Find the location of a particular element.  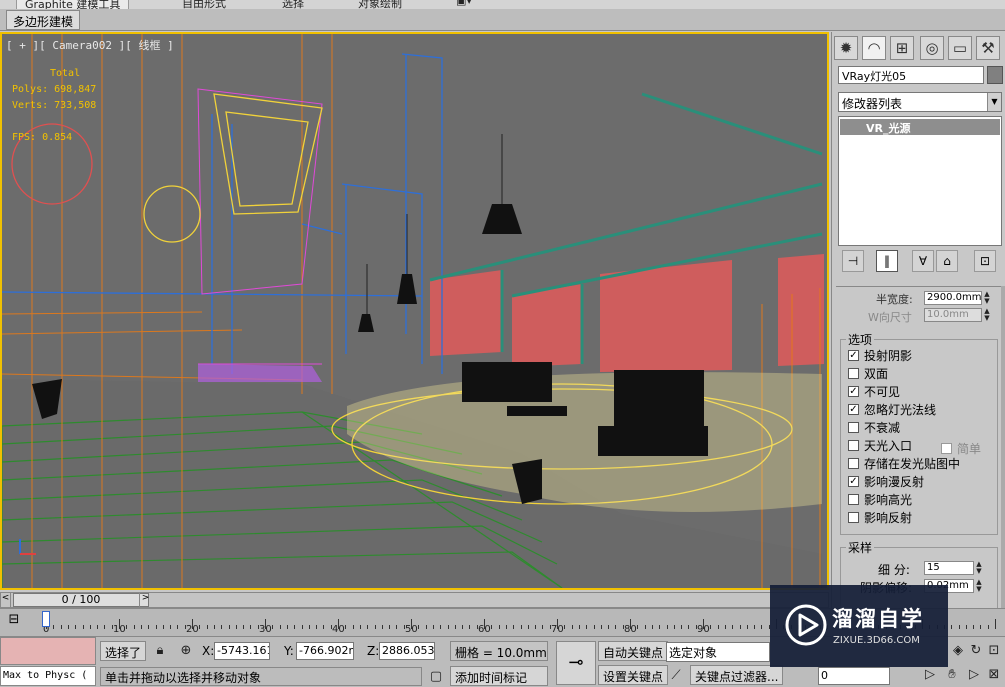

orbit-icon: ↻ is located at coordinates (976, 651).